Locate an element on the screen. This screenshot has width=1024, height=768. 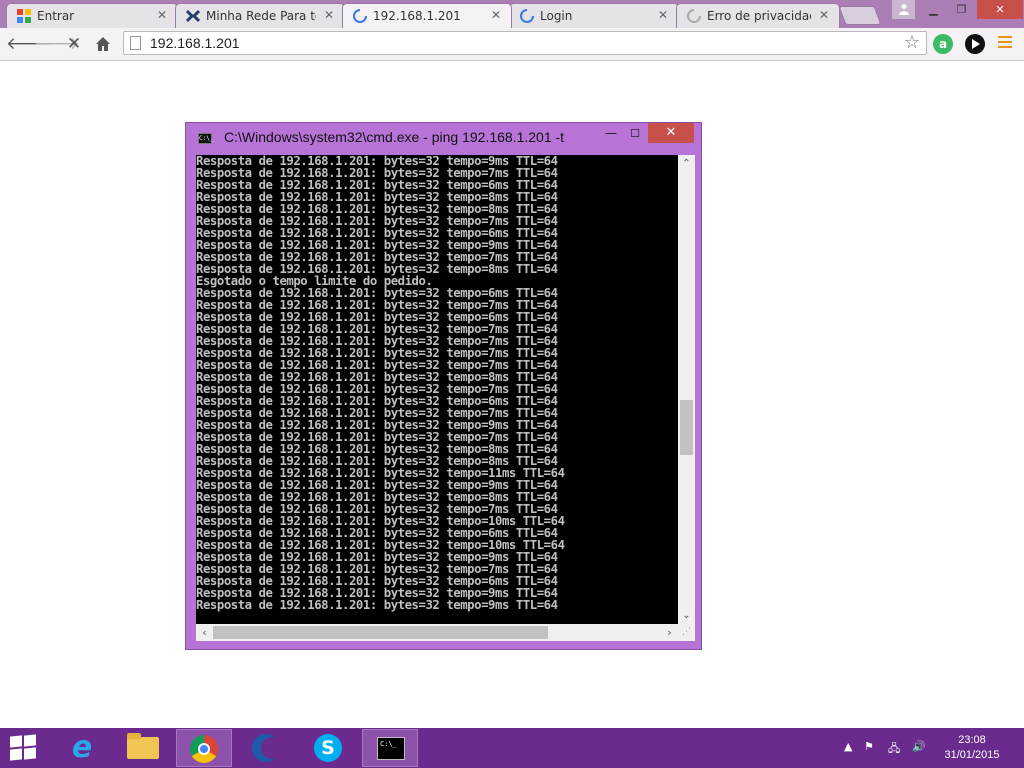
clock-date: 31/01/2015 is located at coordinates (972, 755).